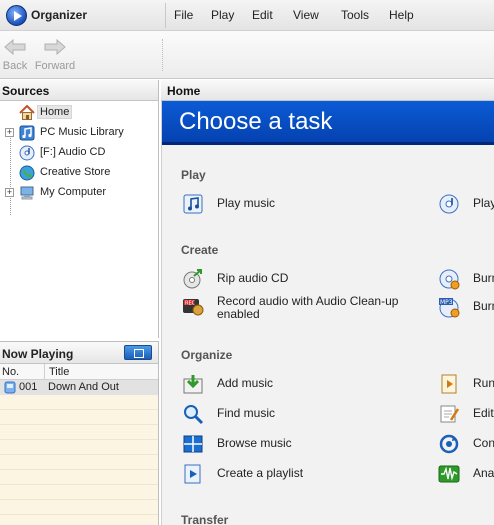 The image size is (494, 525). What do you see at coordinates (27, 173) in the screenshot?
I see `globe-icon` at bounding box center [27, 173].